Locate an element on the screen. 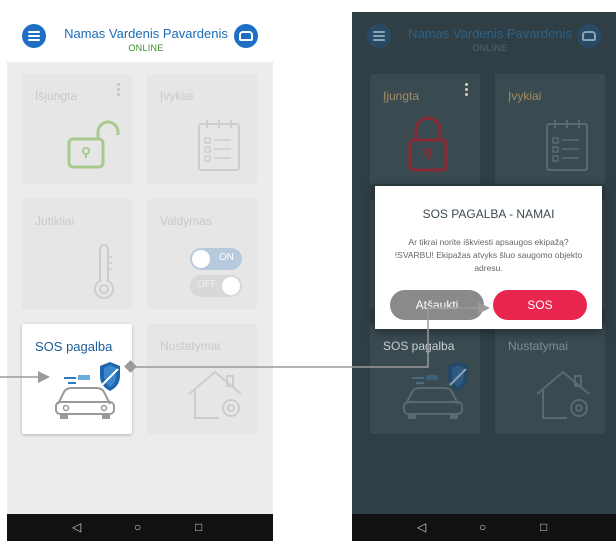  tile-label: Išjungta is located at coordinates (56, 96).